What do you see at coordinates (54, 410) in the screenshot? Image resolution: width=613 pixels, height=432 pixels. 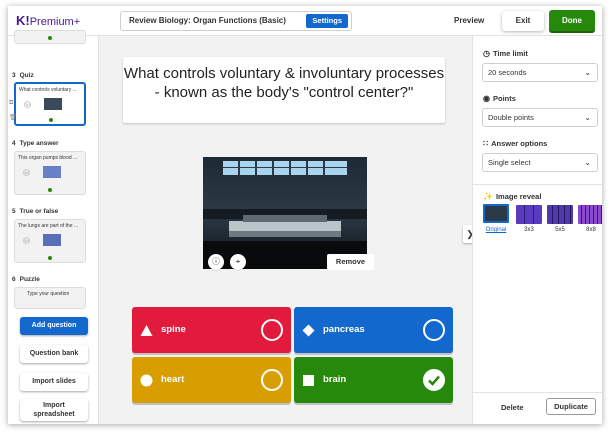 I see `import-spreadsheet-button: Import spreadsheet` at bounding box center [54, 410].